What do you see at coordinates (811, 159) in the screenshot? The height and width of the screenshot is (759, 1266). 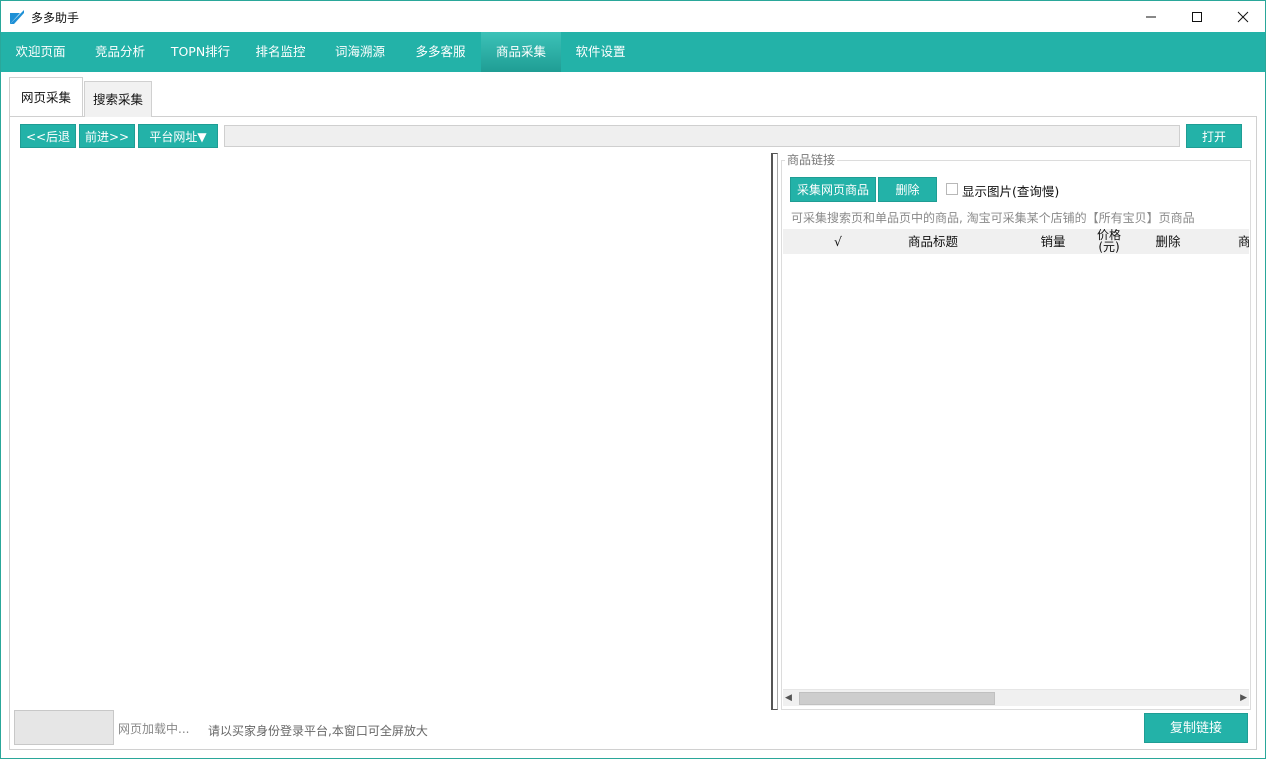 I see `product-links-title: 商品链接` at bounding box center [811, 159].